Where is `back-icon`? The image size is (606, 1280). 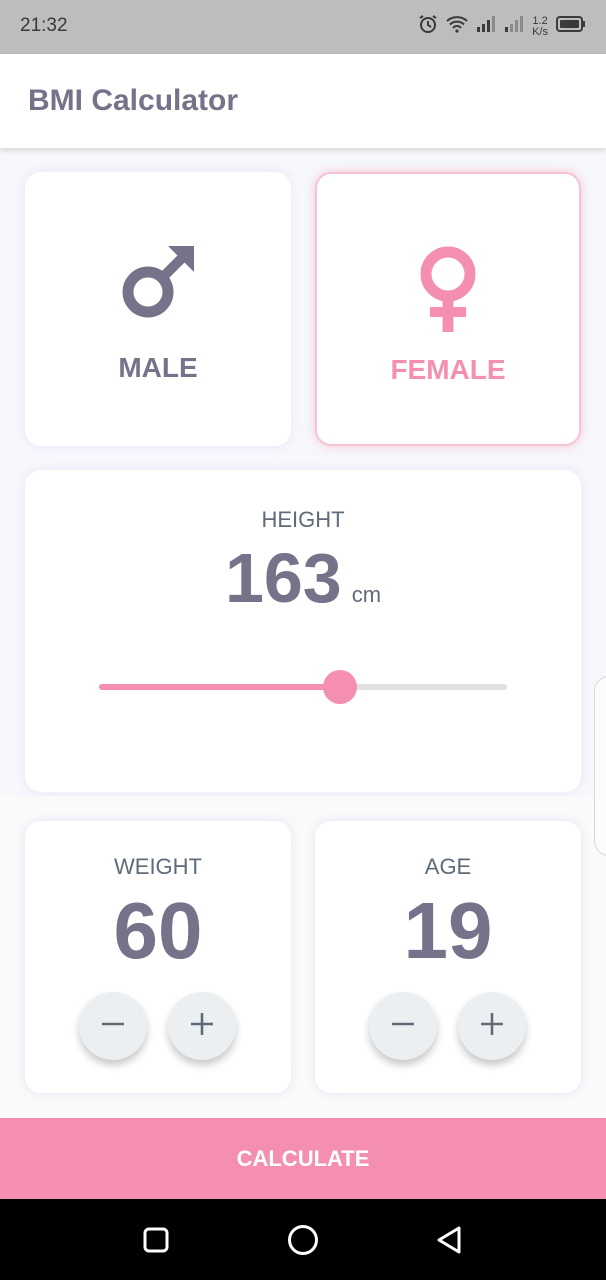
back-icon is located at coordinates (449, 1240).